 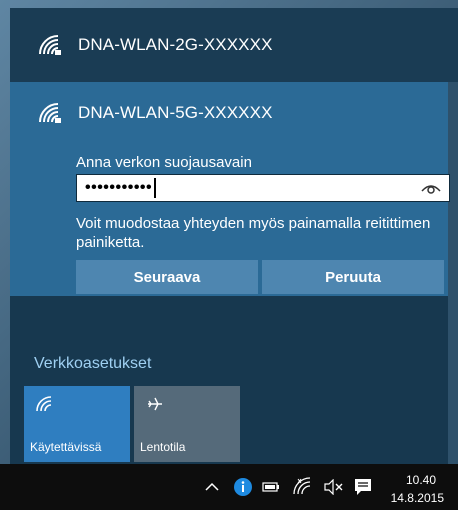 I want to click on battery-icon, so click(x=271, y=487).